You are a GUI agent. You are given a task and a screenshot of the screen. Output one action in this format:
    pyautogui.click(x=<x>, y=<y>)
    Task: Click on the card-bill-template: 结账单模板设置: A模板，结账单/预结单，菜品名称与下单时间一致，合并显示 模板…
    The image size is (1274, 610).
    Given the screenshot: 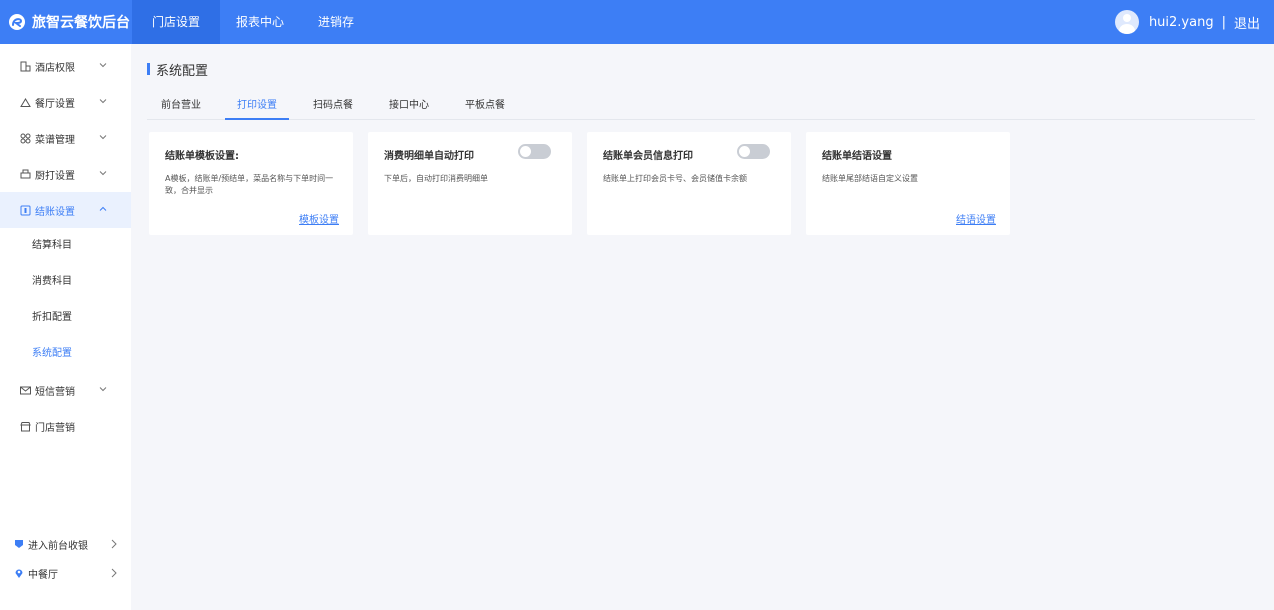 What is the action you would take?
    pyautogui.click(x=251, y=183)
    